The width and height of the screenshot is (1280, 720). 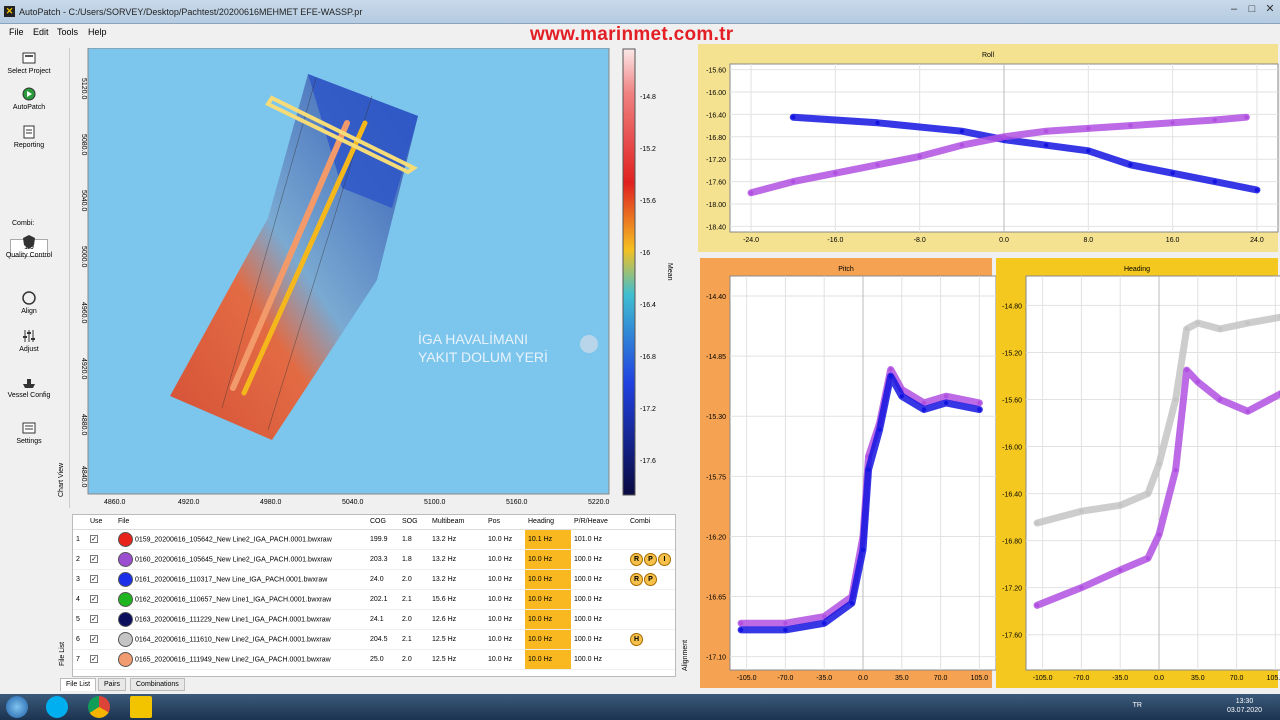 What do you see at coordinates (101, 522) in the screenshot?
I see `col-use: Use` at bounding box center [101, 522].